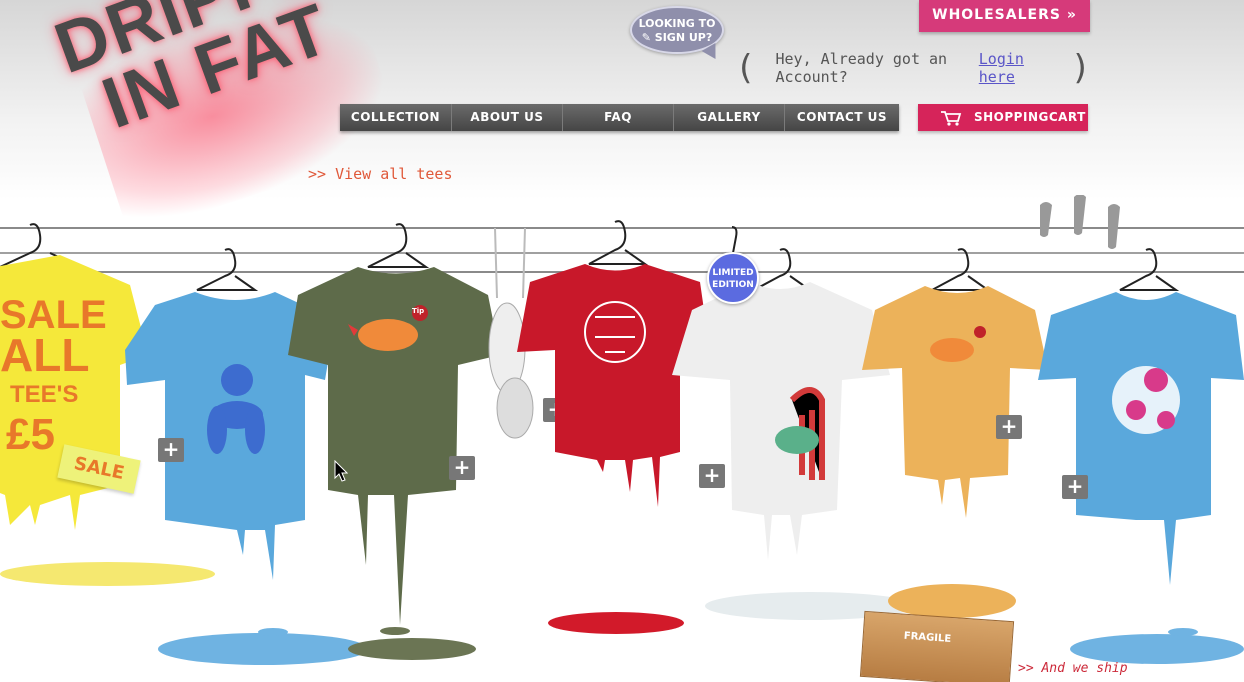  I want to click on right-paren: ), so click(1080, 68).